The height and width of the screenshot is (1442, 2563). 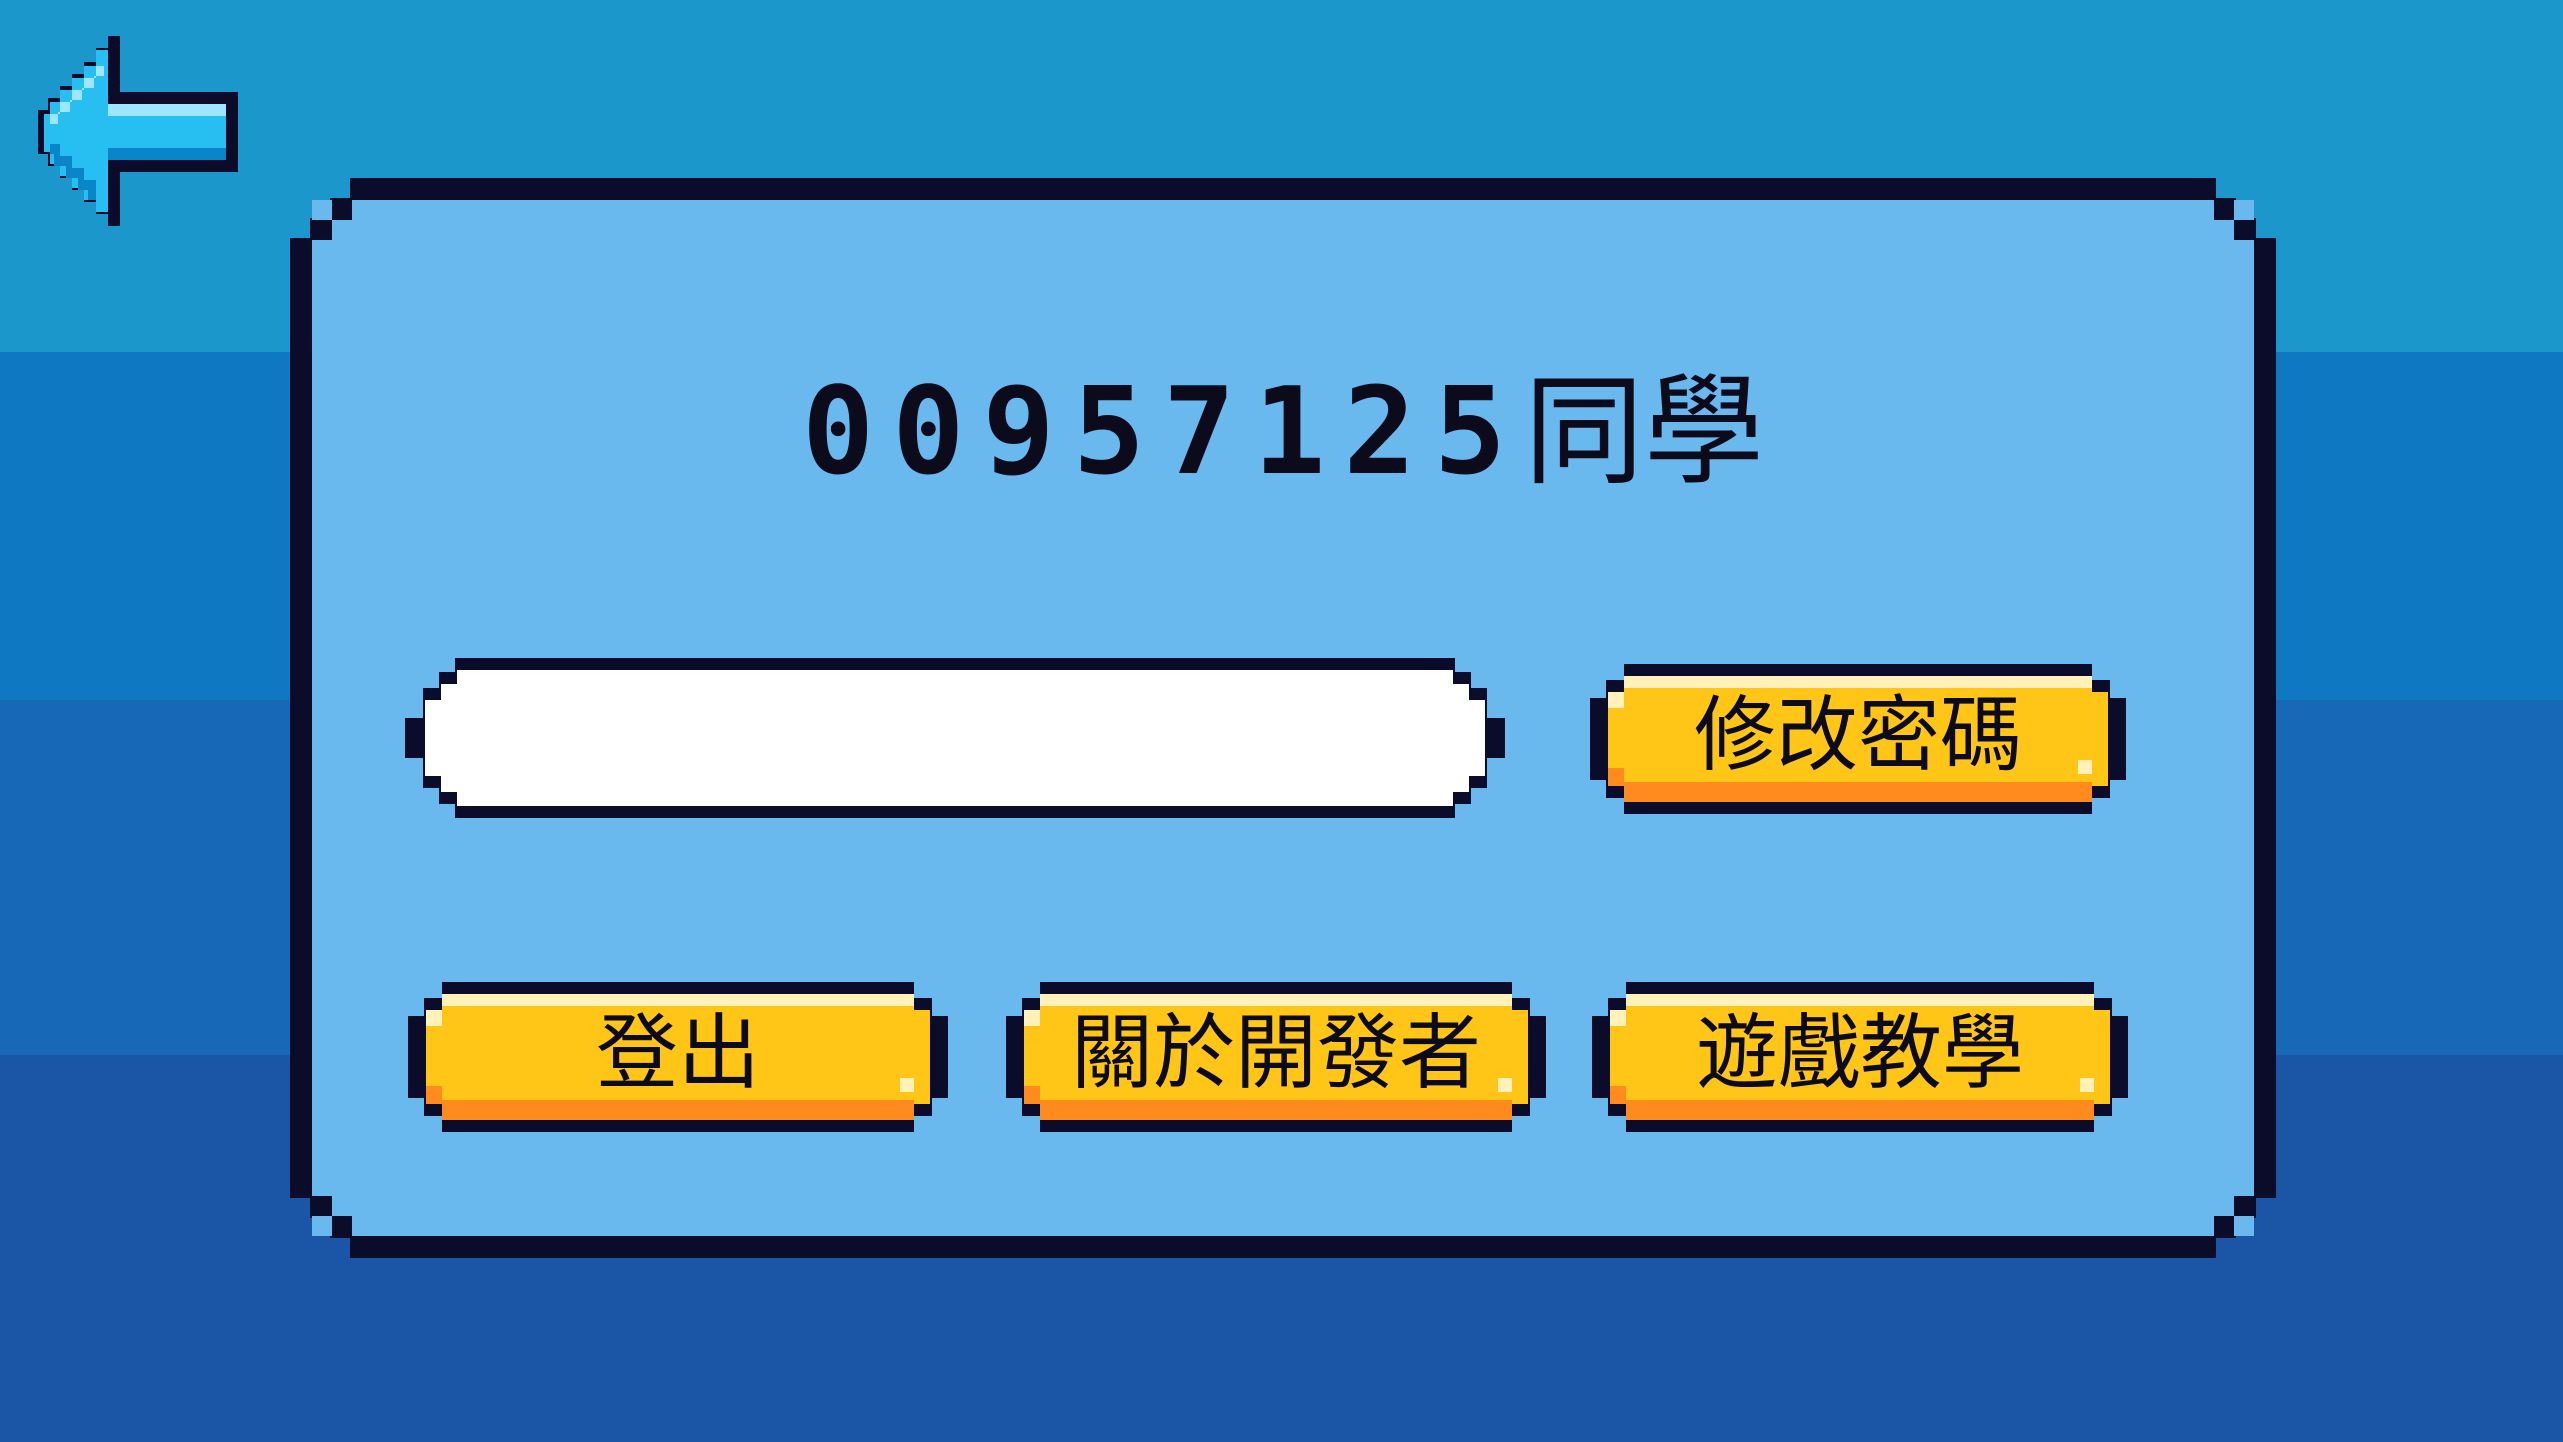 I want to click on logout-button: 登出, so click(x=678, y=1057).